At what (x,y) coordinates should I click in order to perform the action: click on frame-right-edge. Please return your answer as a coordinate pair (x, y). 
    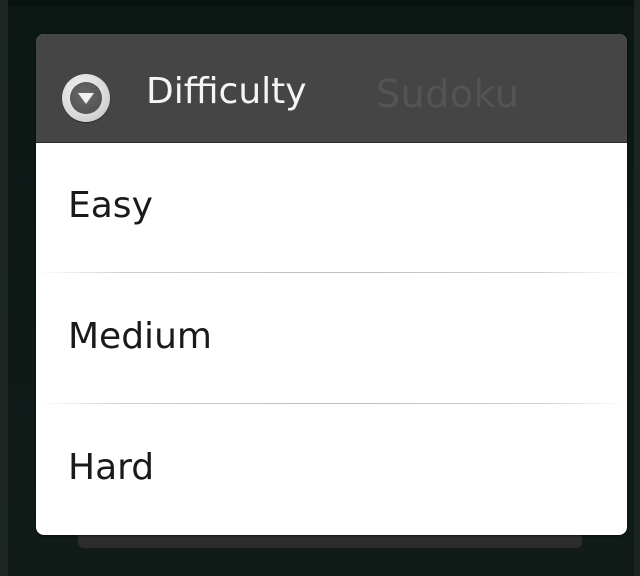
    Looking at the image, I should click on (637, 288).